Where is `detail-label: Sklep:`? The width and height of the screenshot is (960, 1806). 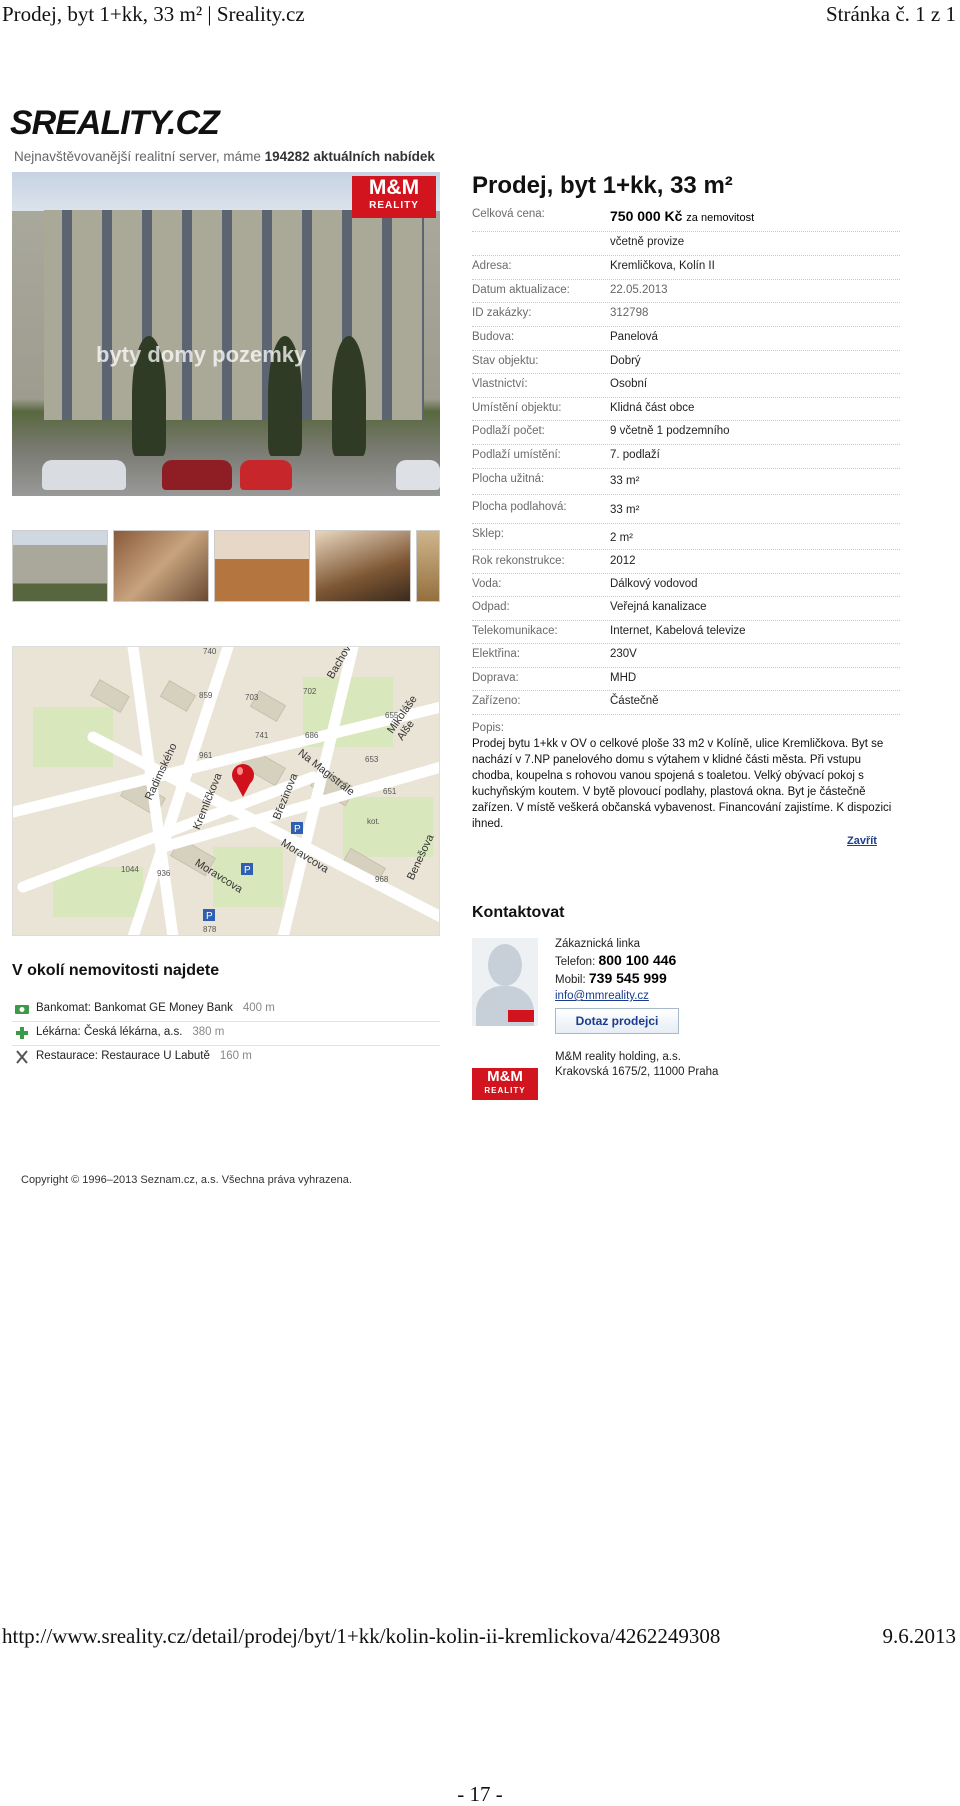 detail-label: Sklep: is located at coordinates (488, 534).